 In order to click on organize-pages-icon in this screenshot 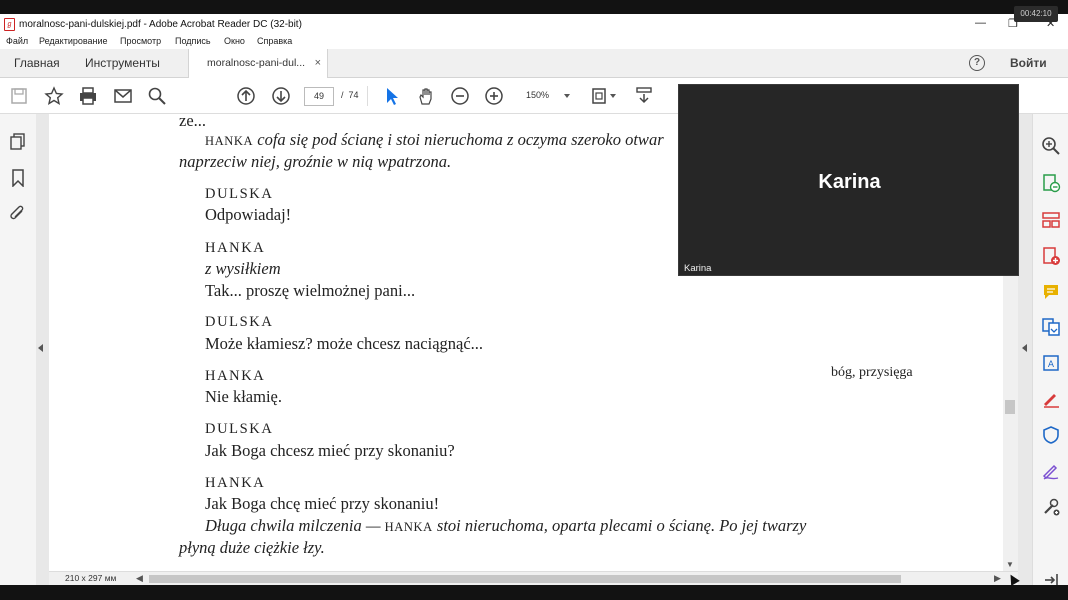, I will do `click(1051, 220)`.